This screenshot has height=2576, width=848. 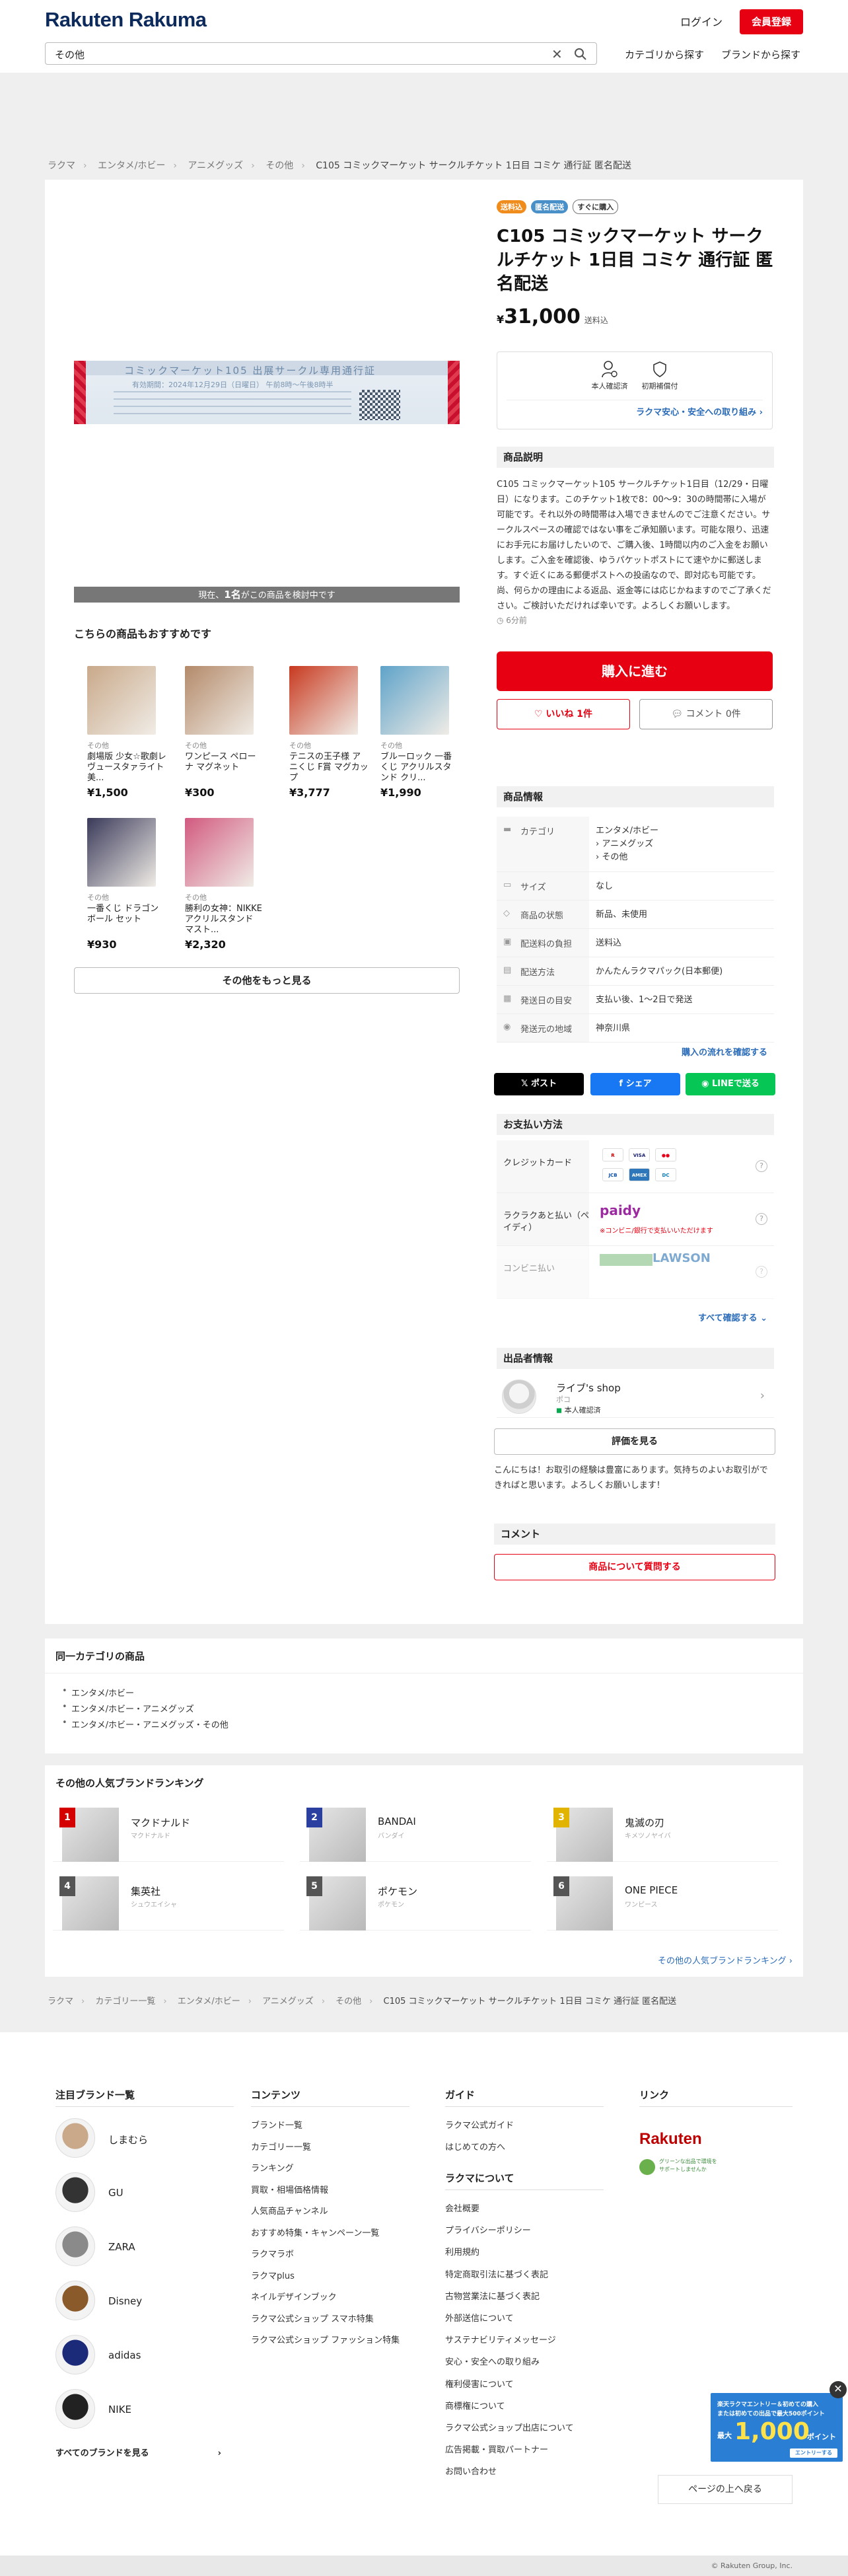 What do you see at coordinates (635, 1084) in the screenshot?
I see `share-facebook-button: f シェア` at bounding box center [635, 1084].